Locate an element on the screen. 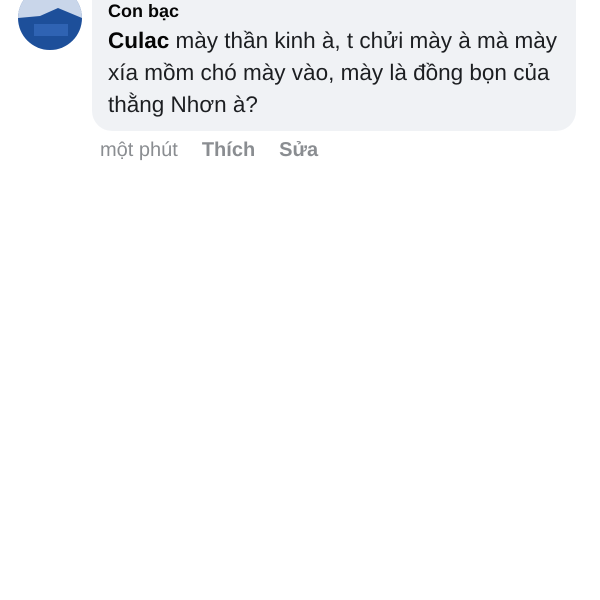 This screenshot has width=600, height=600. comment-text: Culac mày thần kinh à, t chửi mày à mà mày xía mồm chó mày vào, mày là đồng bọn của thằng Nhơn à? is located at coordinates (333, 73).